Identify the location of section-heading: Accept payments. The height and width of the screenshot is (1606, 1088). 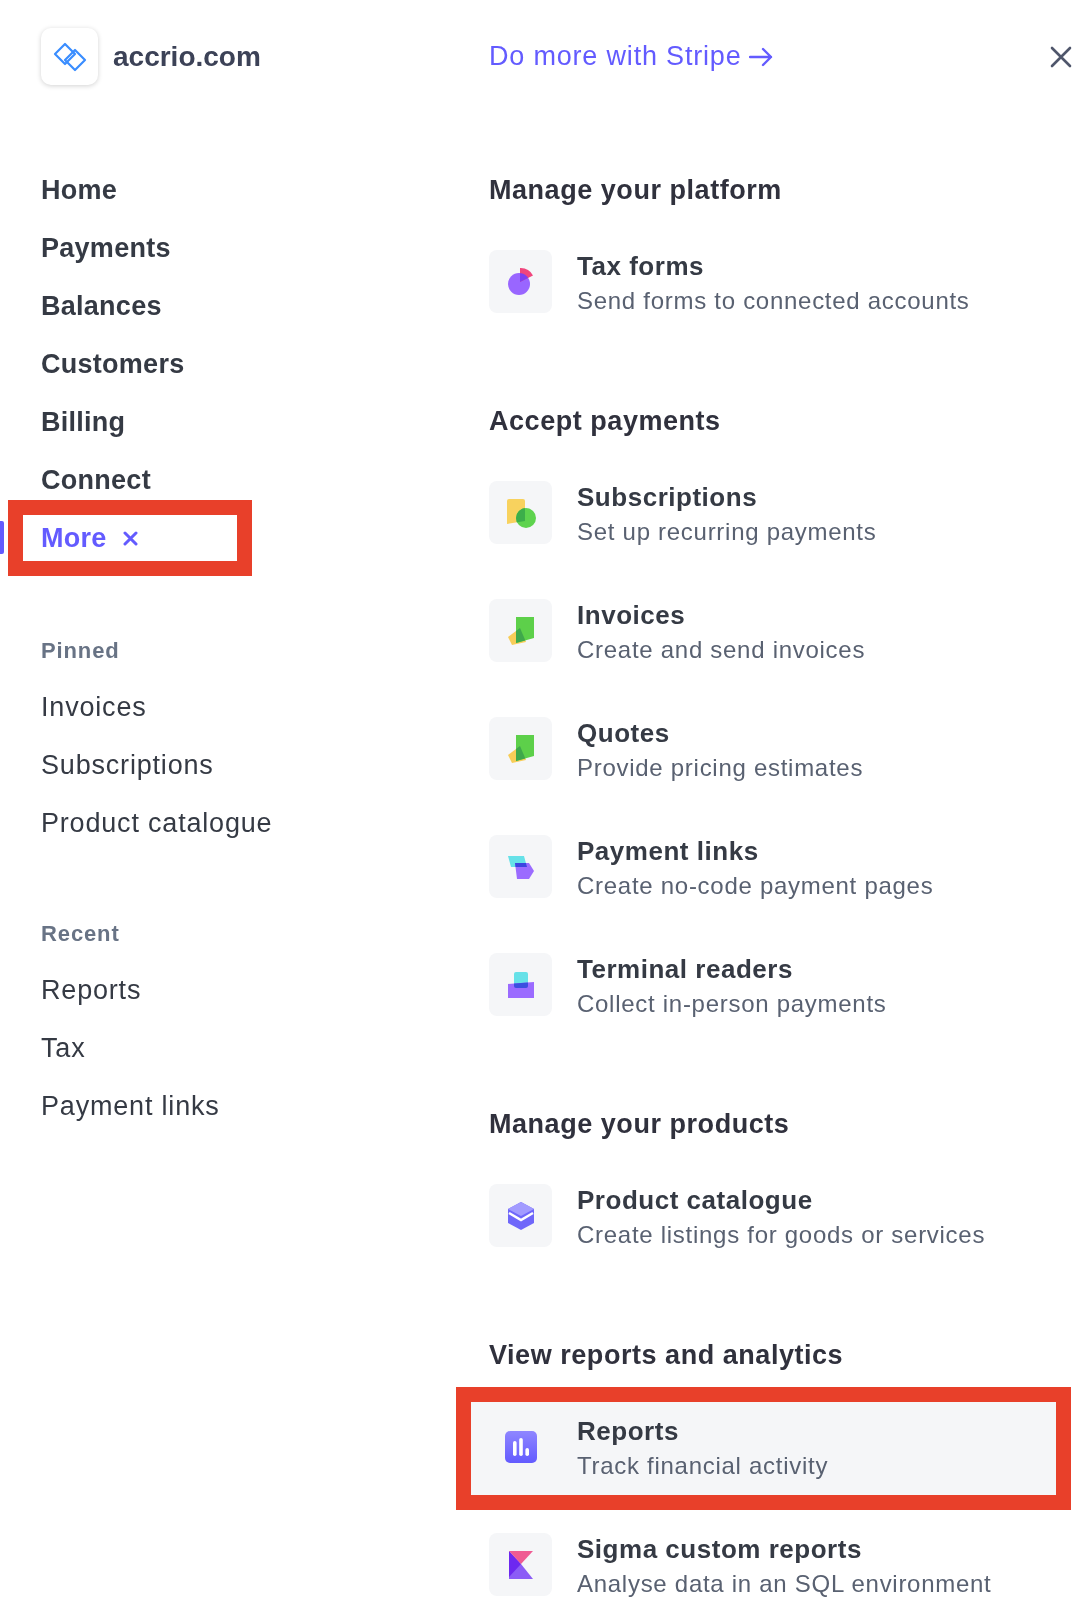
(605, 421).